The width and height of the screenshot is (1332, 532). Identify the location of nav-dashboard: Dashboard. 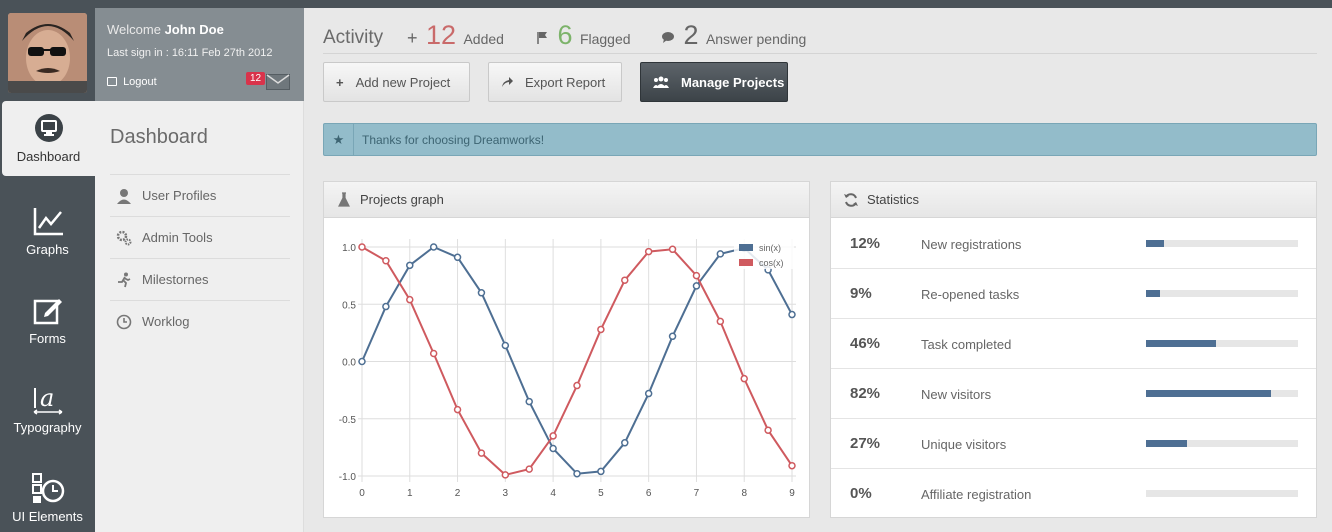
(48, 138).